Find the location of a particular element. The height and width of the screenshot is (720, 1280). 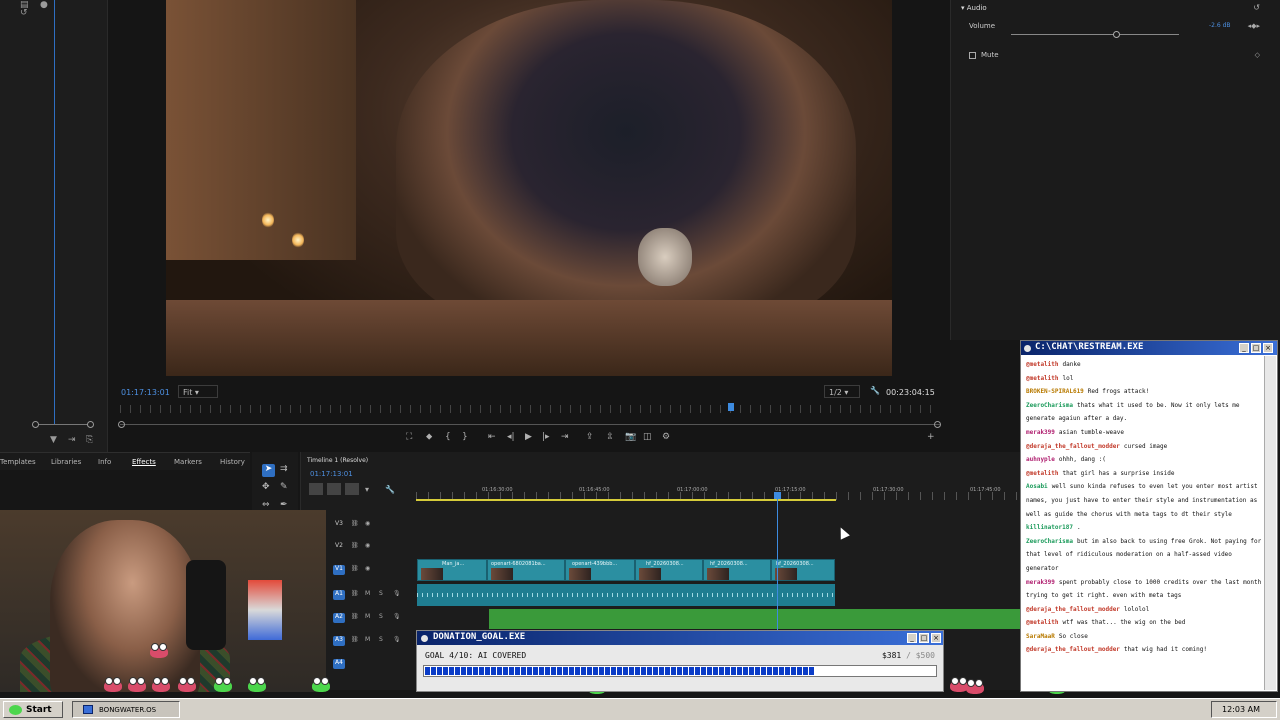

tab-libraries: Libraries is located at coordinates (66, 462).